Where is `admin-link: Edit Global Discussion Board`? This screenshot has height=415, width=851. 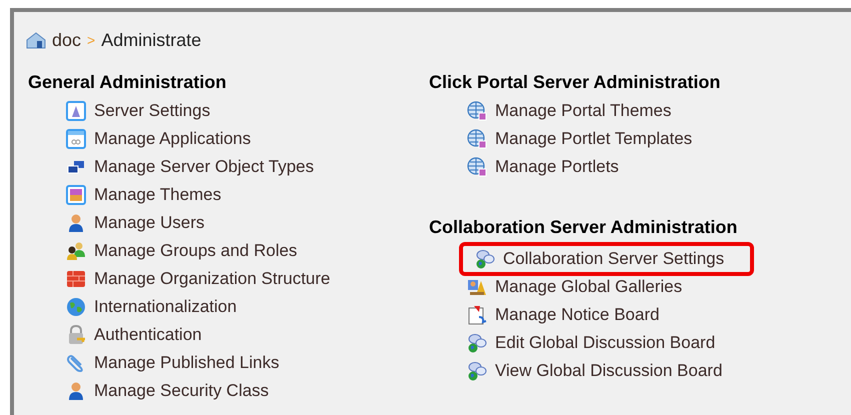 admin-link: Edit Global Discussion Board is located at coordinates (658, 343).